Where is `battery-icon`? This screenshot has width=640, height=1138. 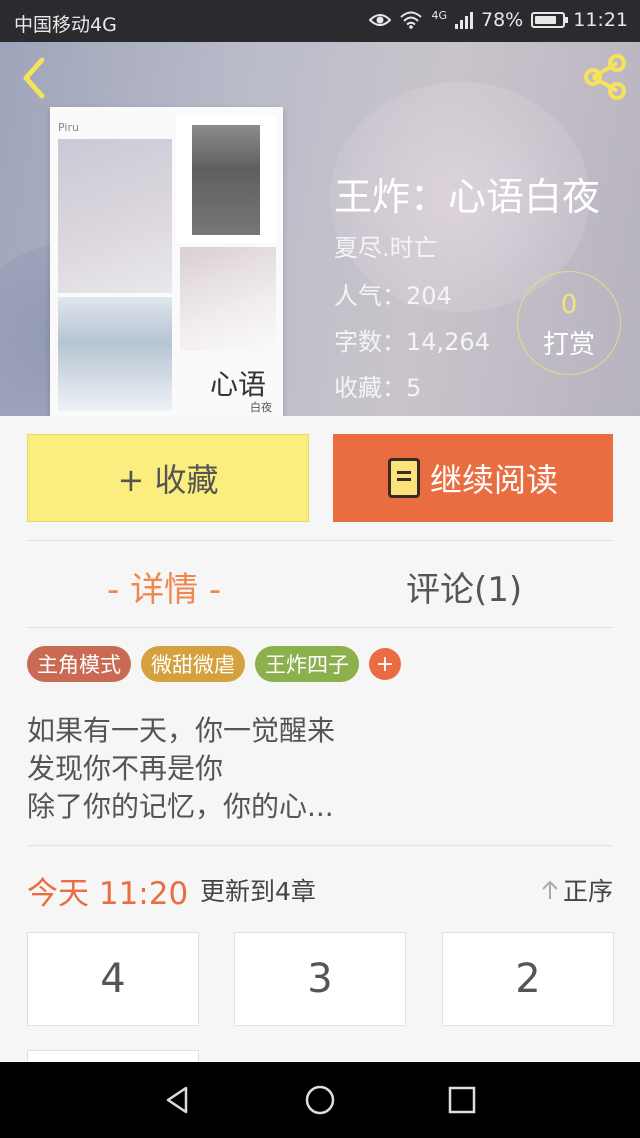
battery-icon is located at coordinates (550, 20).